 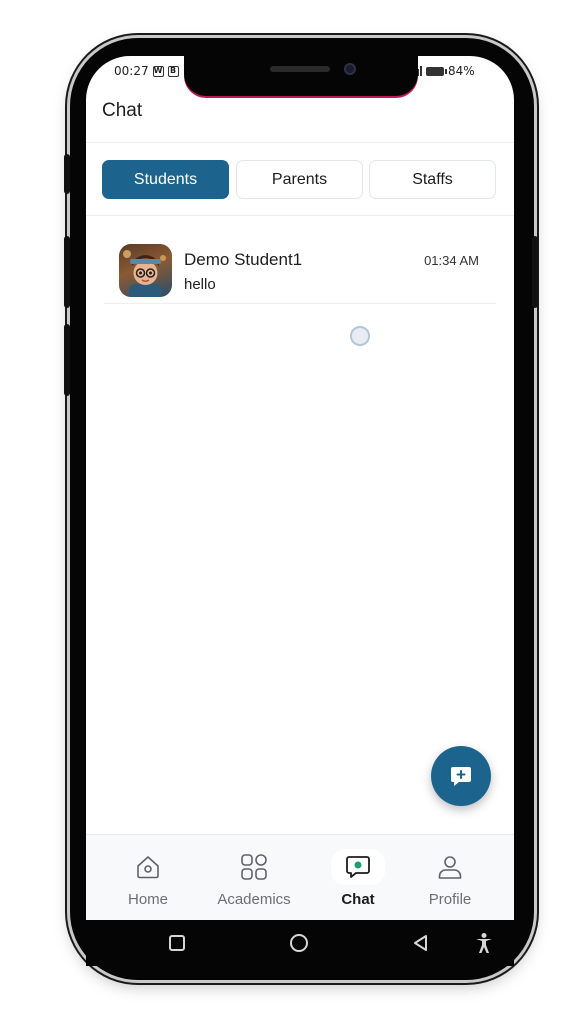 What do you see at coordinates (420, 943) in the screenshot?
I see `back-icon` at bounding box center [420, 943].